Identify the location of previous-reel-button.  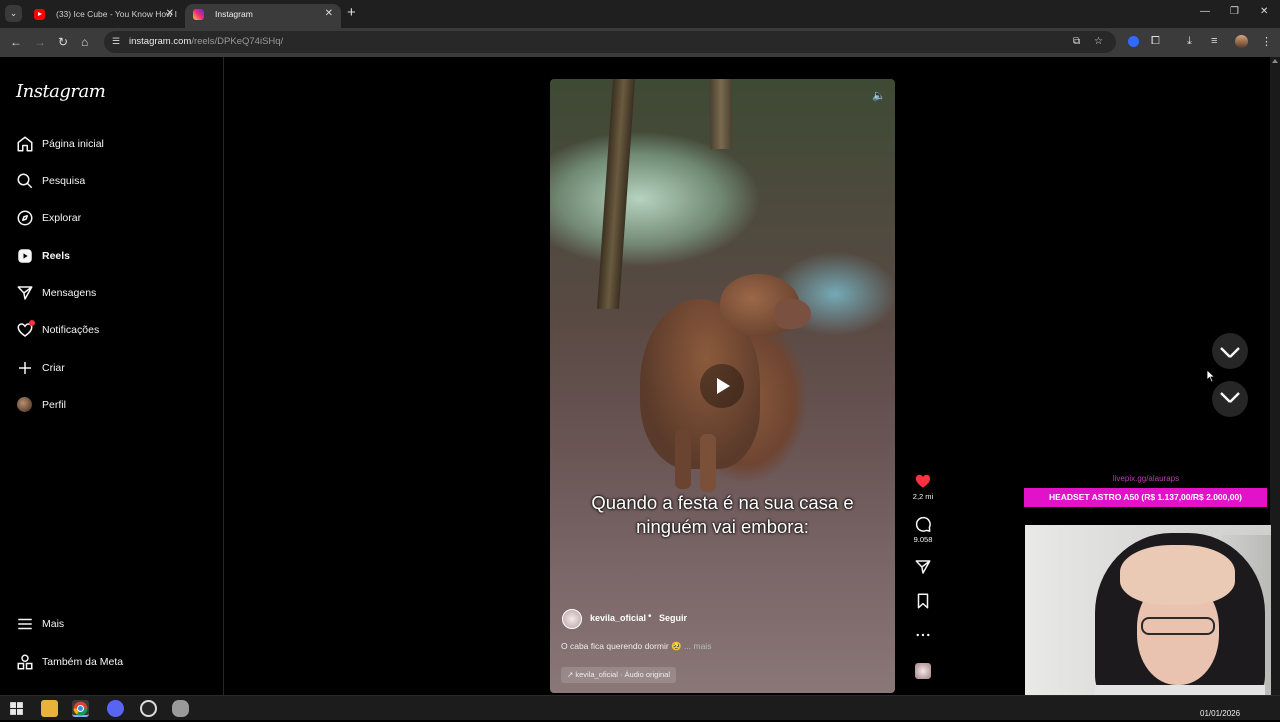
(1230, 351).